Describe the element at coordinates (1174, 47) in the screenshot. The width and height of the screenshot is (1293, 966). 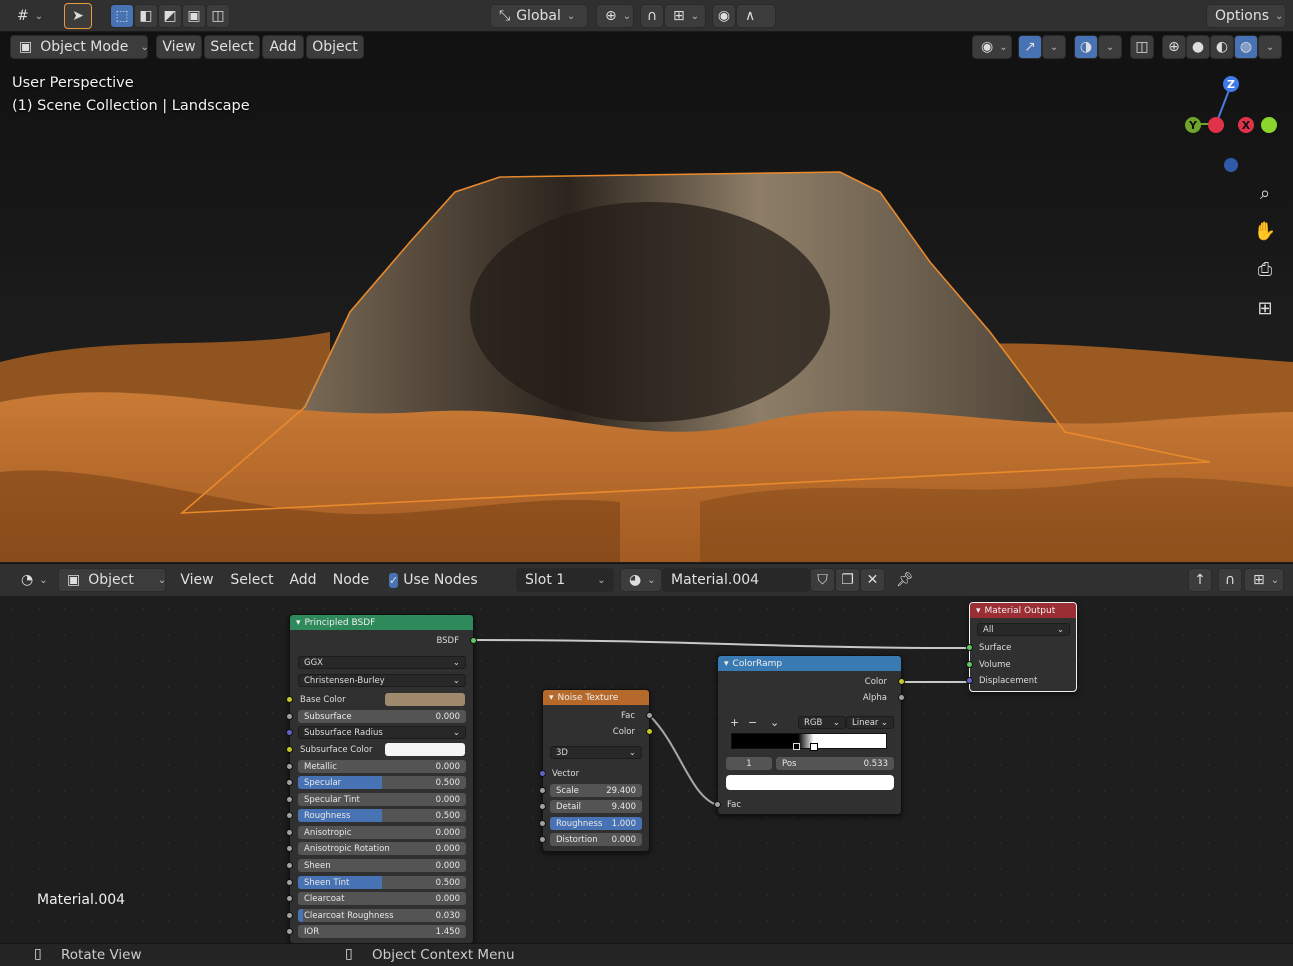
I see `shading-wireframe: ⊕` at that location.